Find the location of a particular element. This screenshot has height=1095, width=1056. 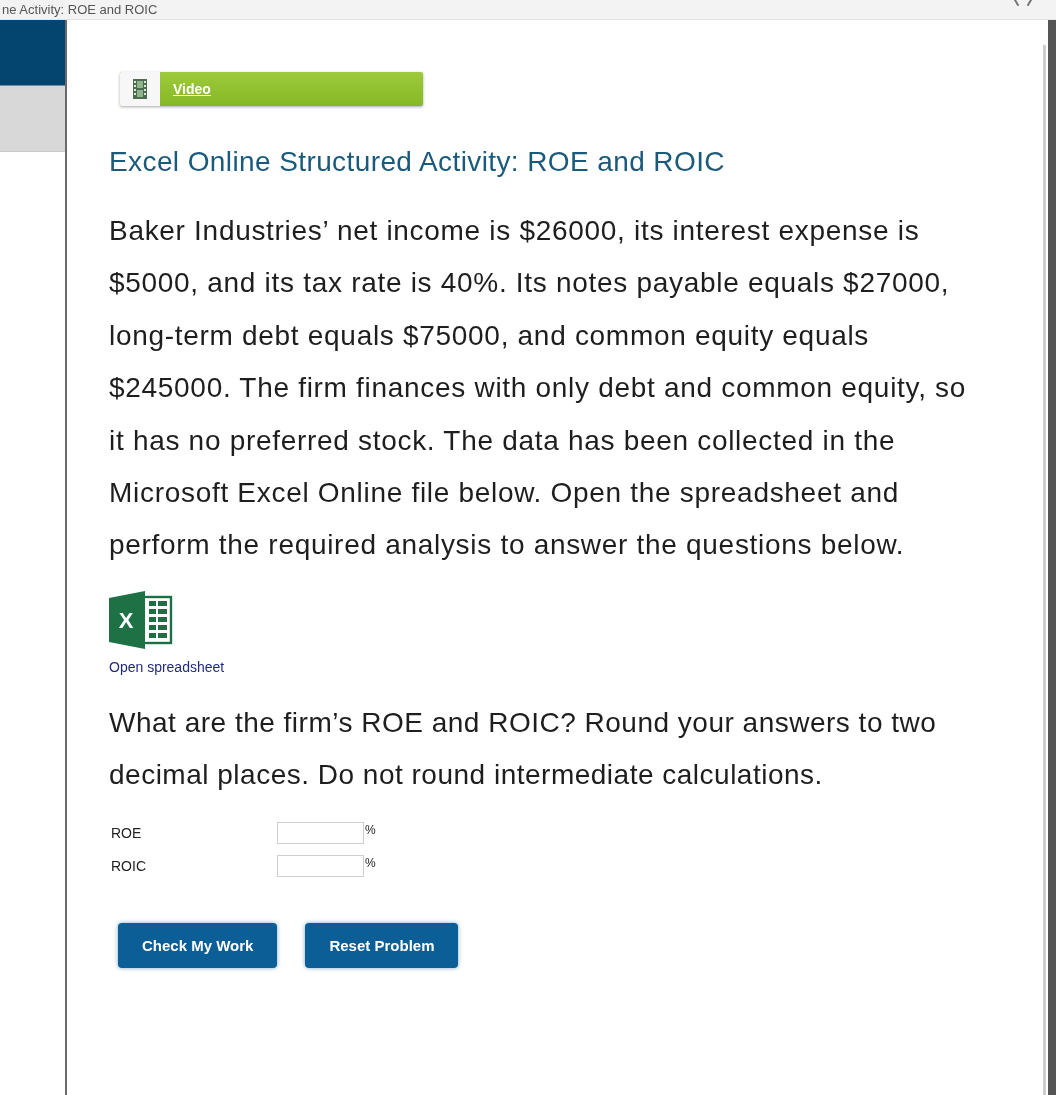

spreadsheet-link: Open spreadsheet is located at coordinates (167, 666).